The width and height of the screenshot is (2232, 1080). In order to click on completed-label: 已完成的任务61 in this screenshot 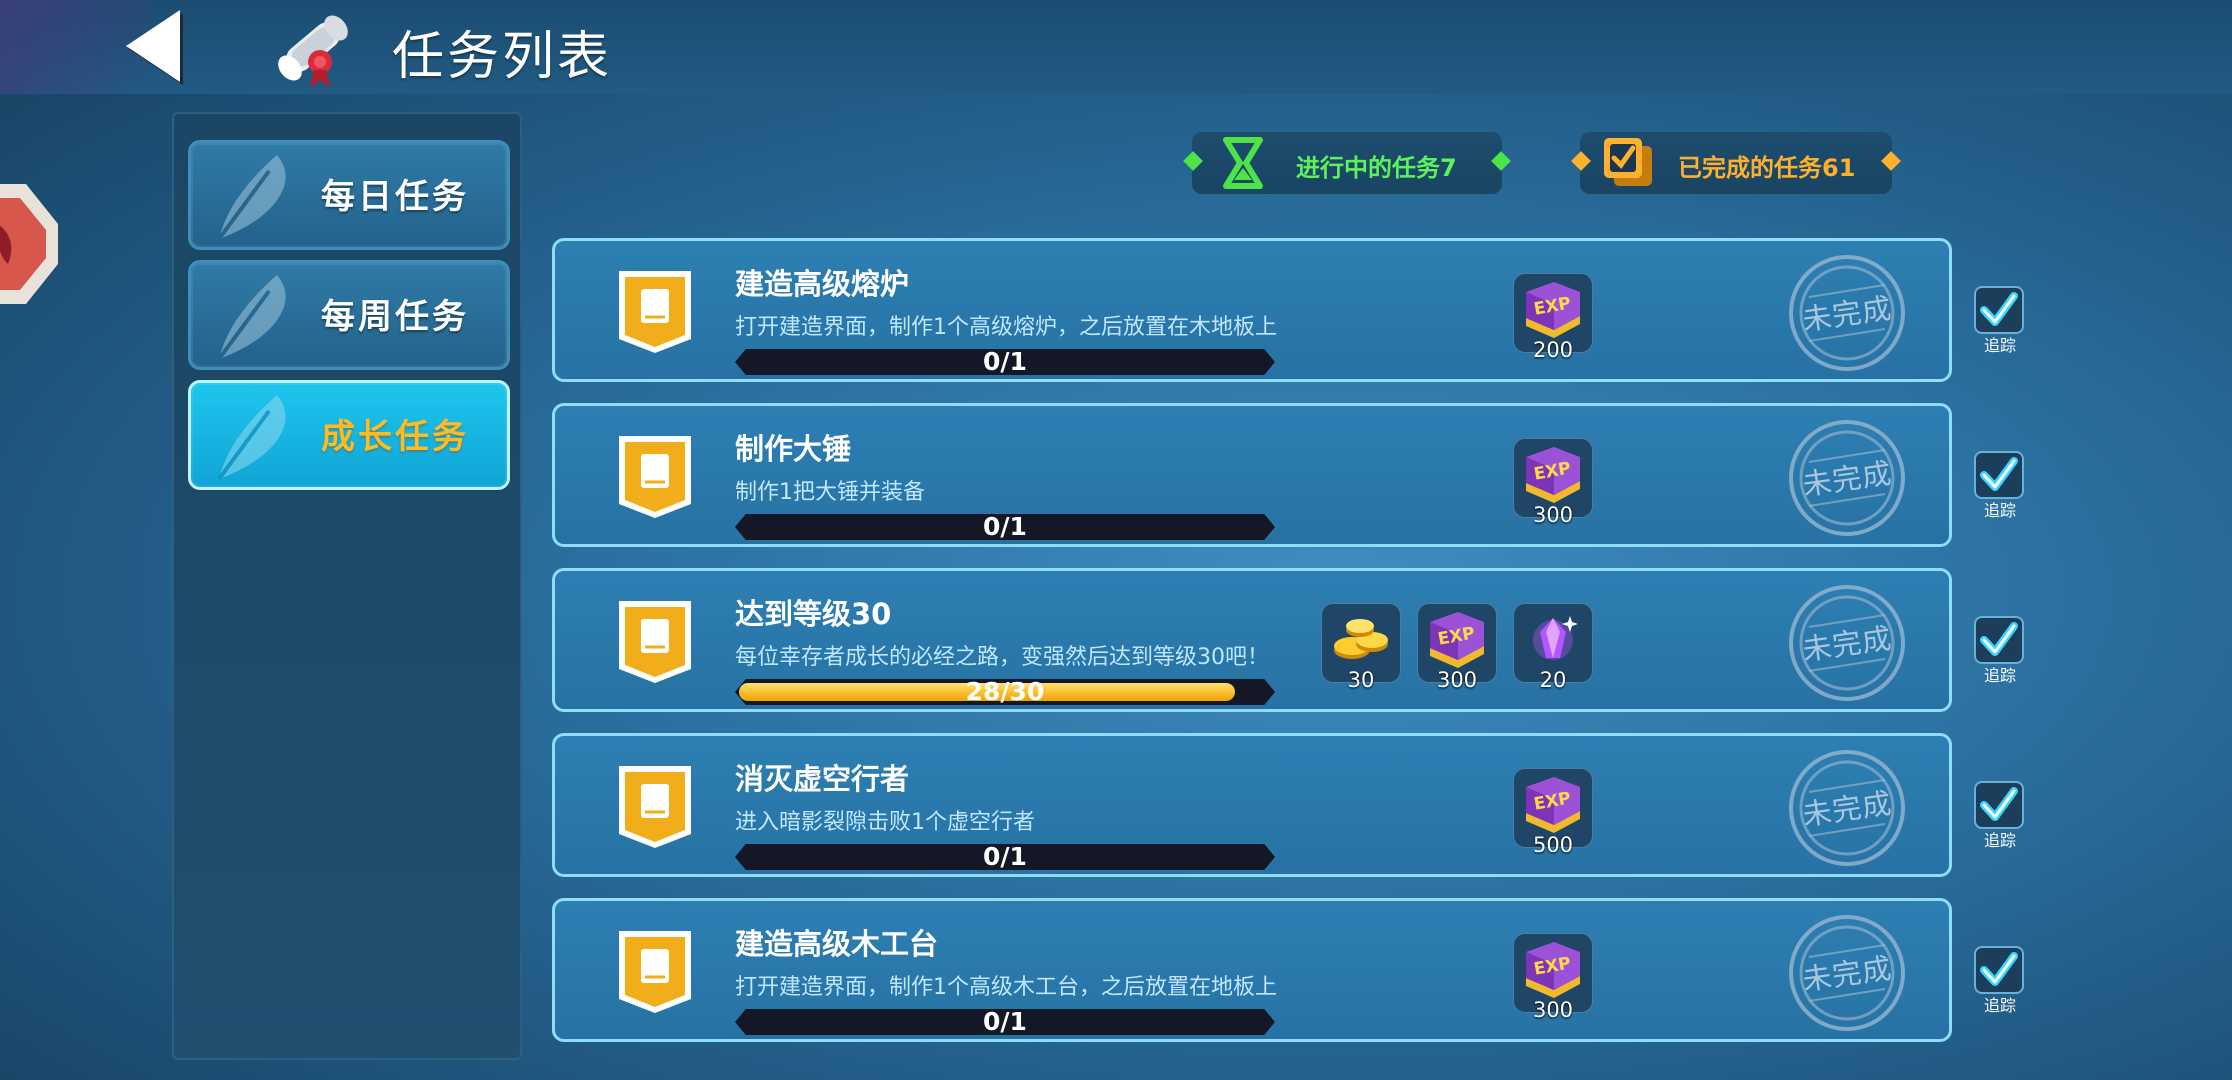, I will do `click(1767, 168)`.